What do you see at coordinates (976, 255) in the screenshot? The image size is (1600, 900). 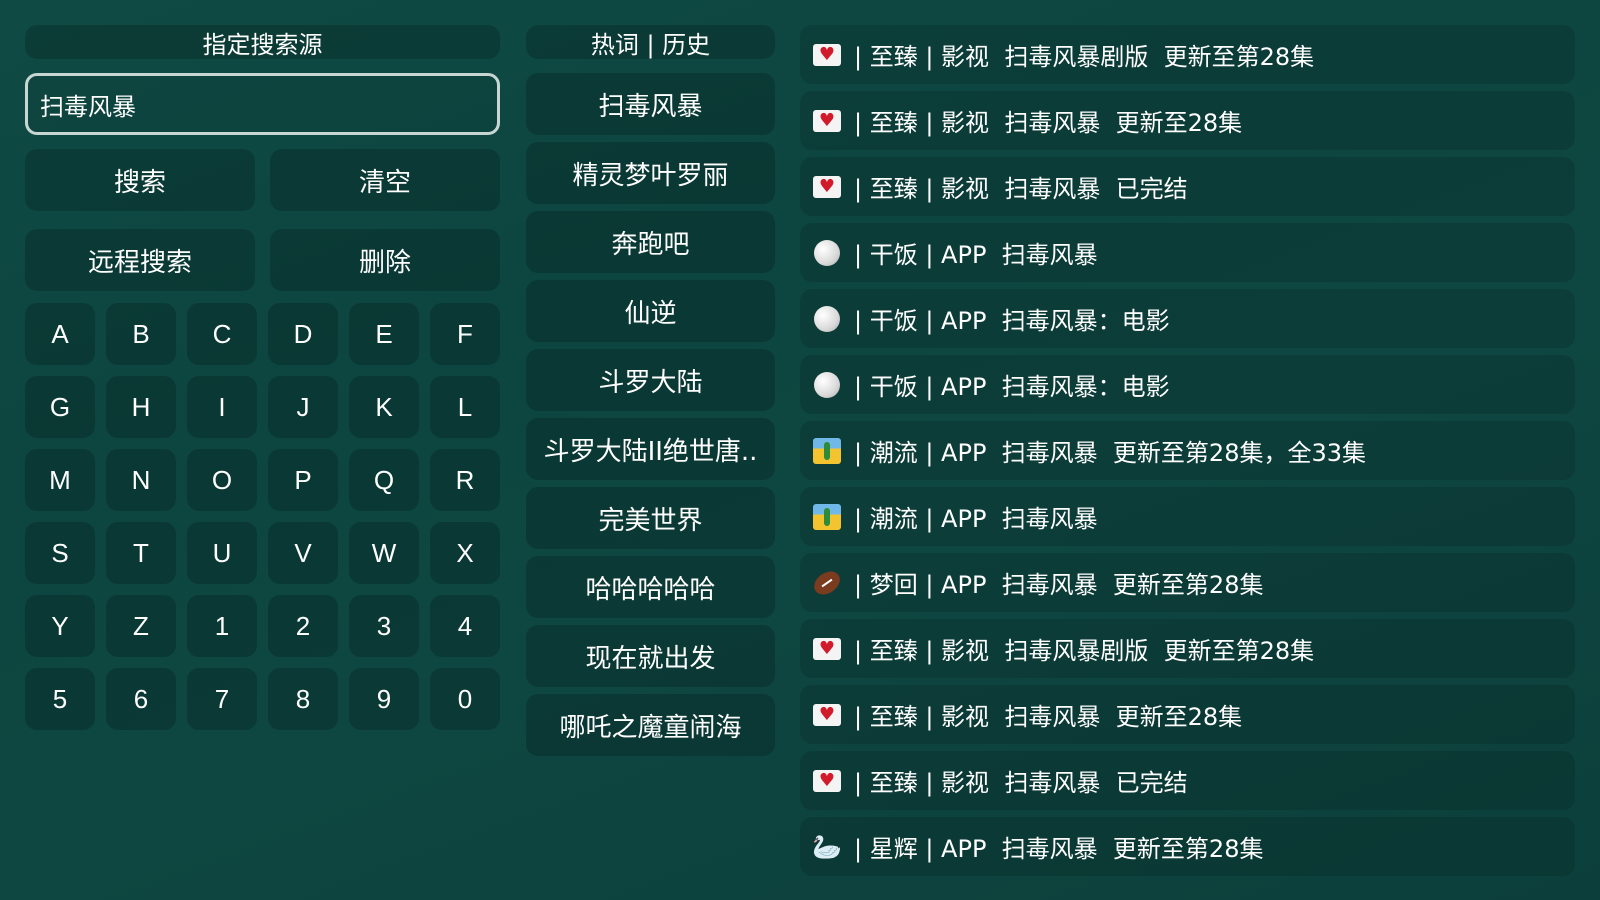 I see `result-text: | 干饭 | APP 扫毒风暴` at bounding box center [976, 255].